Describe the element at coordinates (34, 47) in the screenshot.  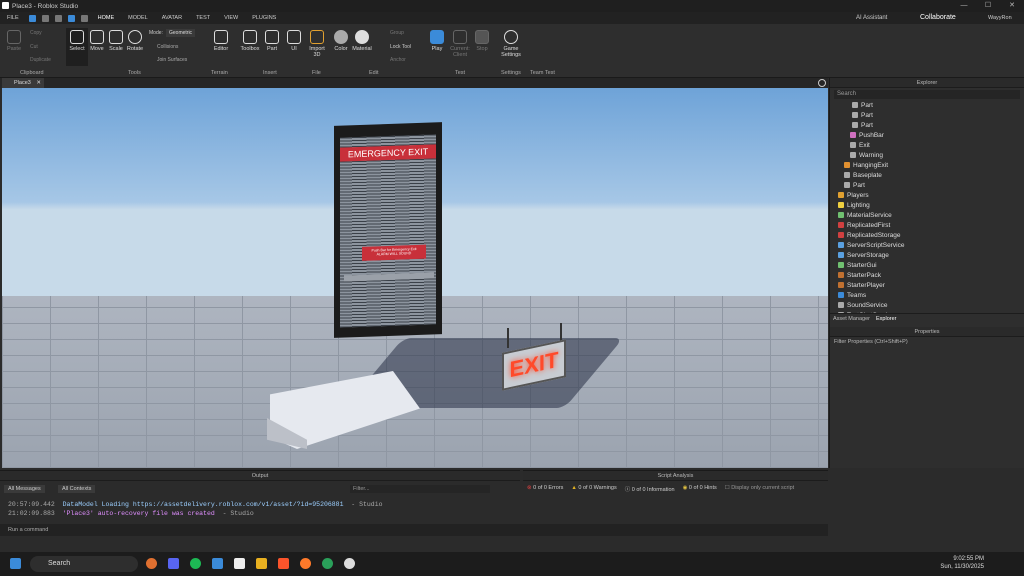
I see `cut-button: Cut` at that location.